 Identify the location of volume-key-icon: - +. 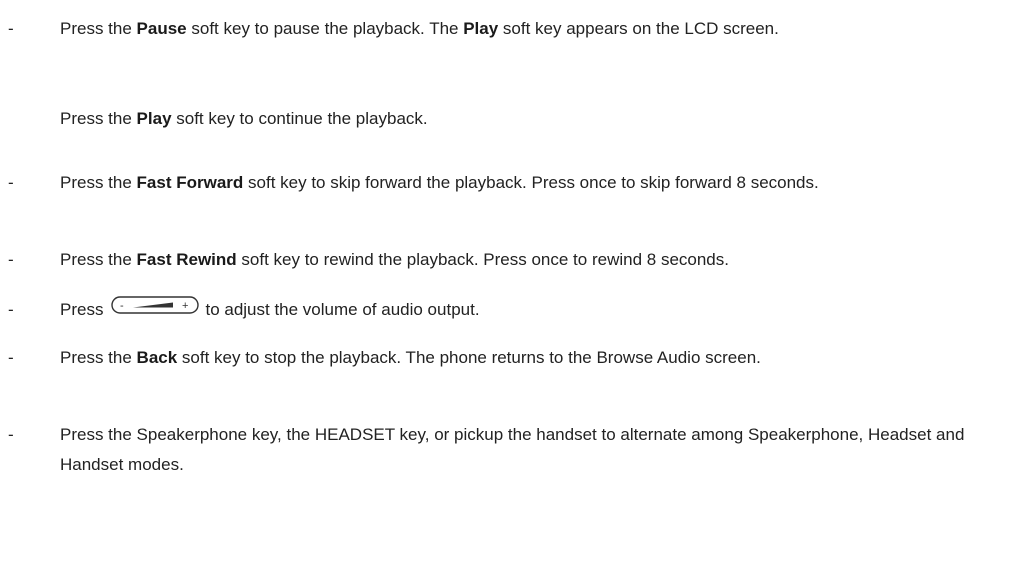
(155, 309).